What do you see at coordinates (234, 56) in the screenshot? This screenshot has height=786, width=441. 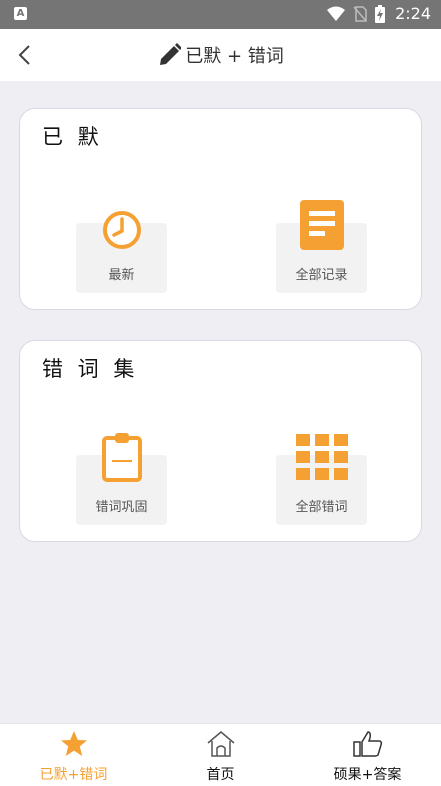 I see `page-title: 已默 + 错词` at bounding box center [234, 56].